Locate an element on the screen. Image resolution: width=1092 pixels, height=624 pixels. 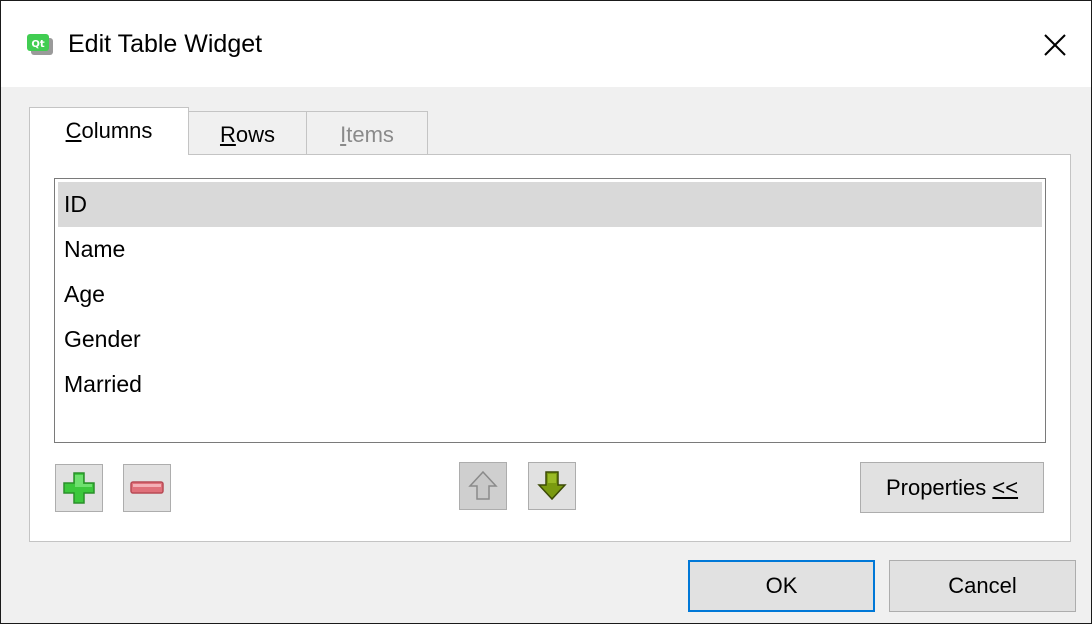
close-button is located at coordinates (1055, 45).